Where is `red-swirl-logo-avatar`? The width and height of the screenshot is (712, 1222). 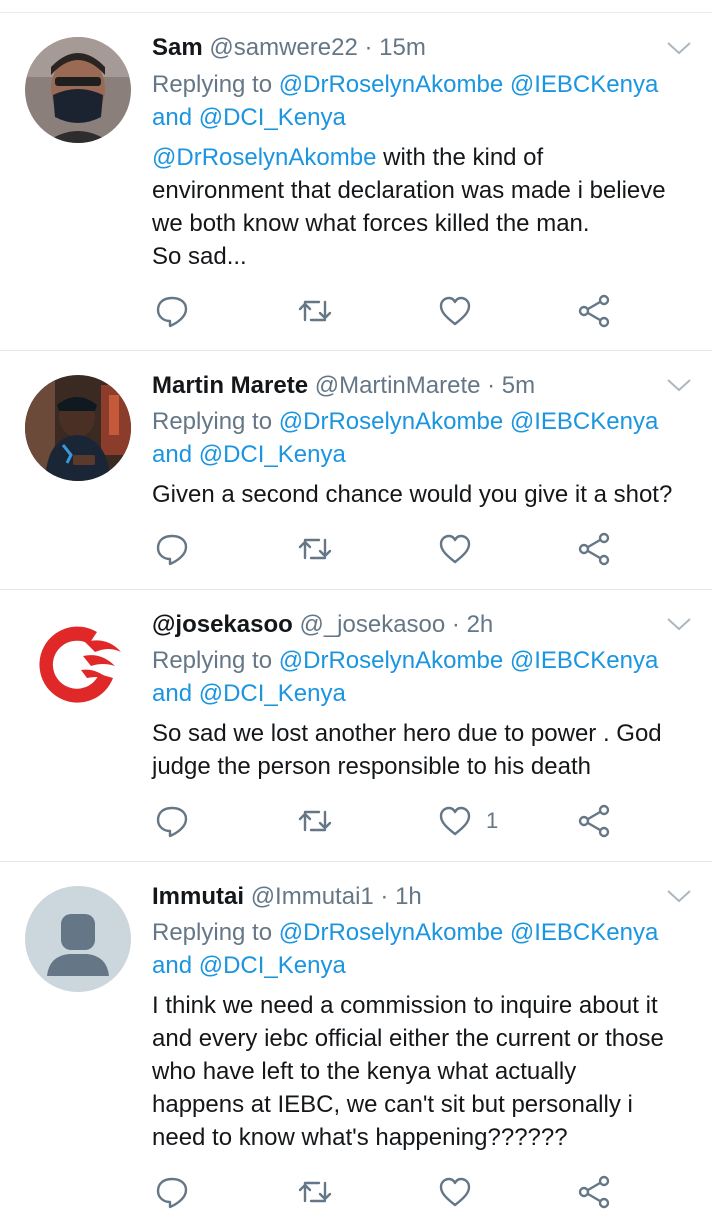
red-swirl-logo-avatar is located at coordinates (78, 665).